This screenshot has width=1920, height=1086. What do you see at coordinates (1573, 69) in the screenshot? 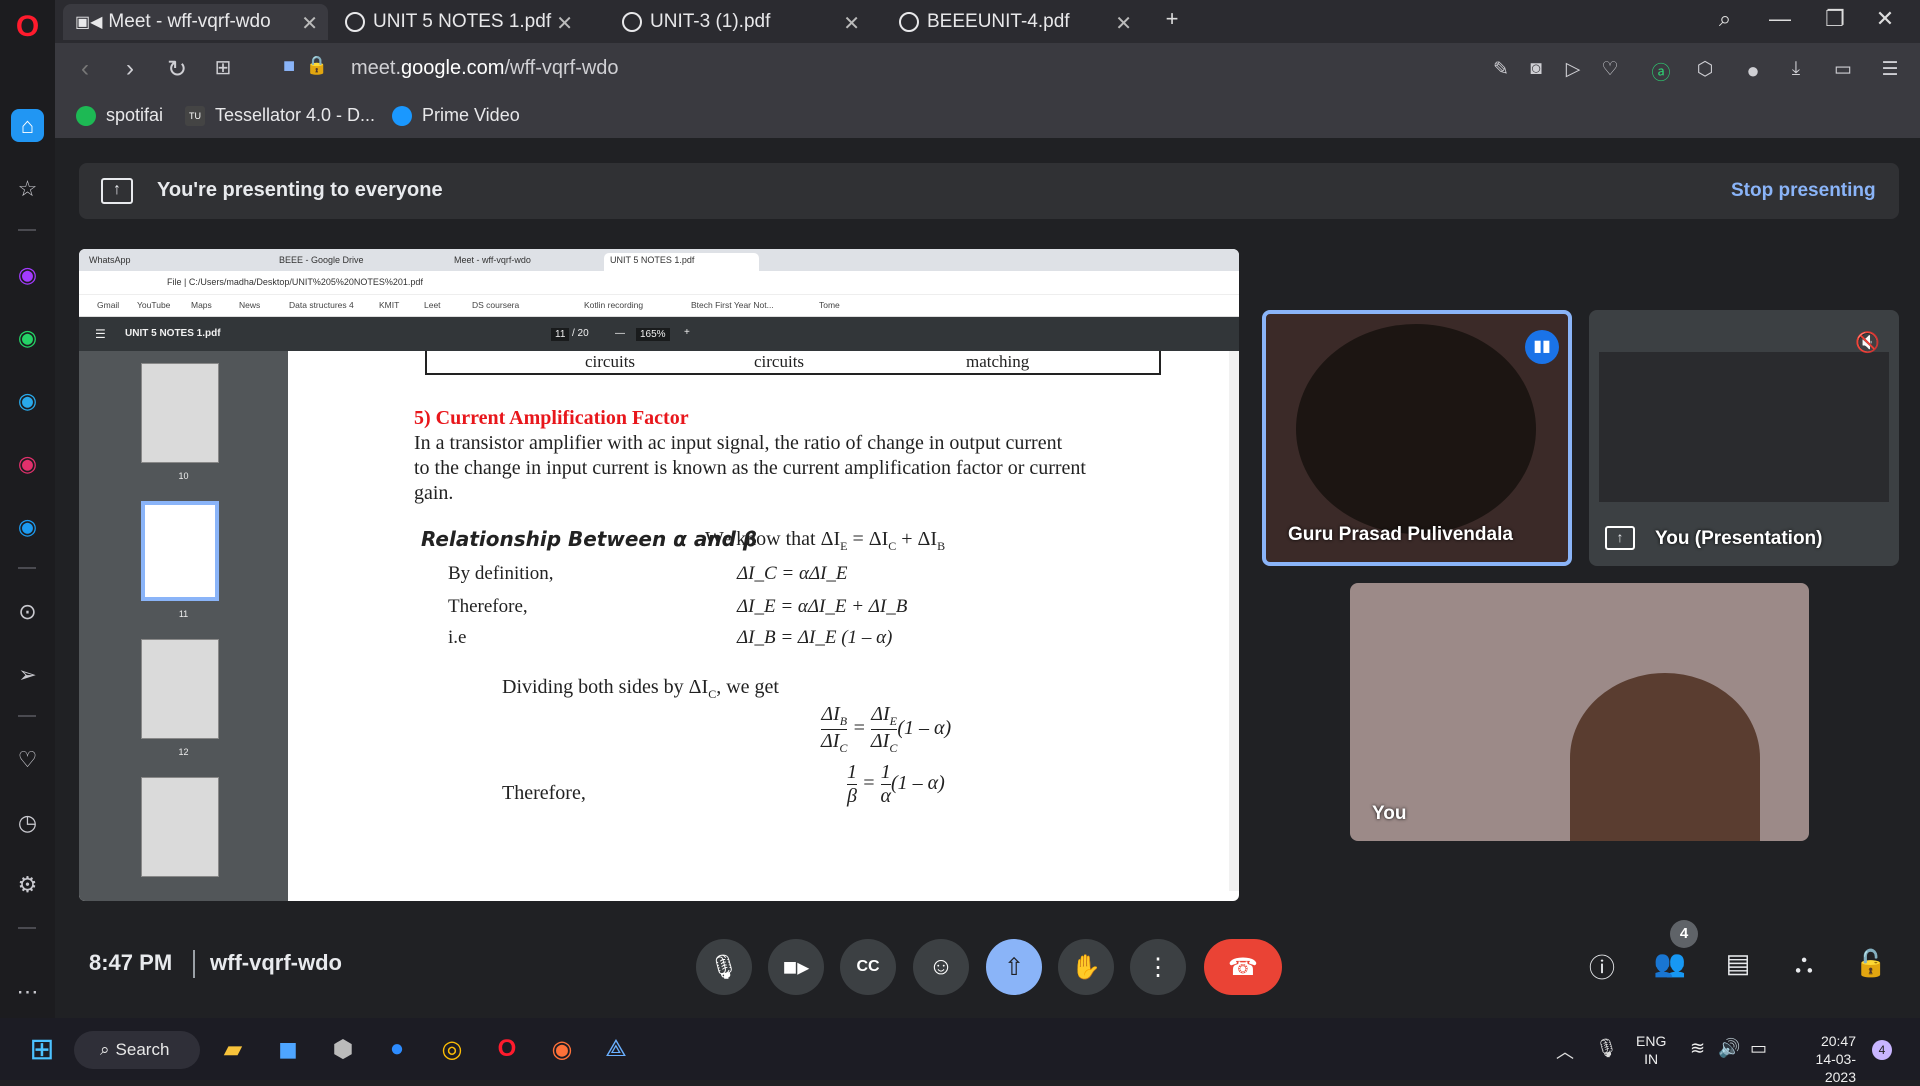
I see `send-to-icon: ▷` at bounding box center [1573, 69].